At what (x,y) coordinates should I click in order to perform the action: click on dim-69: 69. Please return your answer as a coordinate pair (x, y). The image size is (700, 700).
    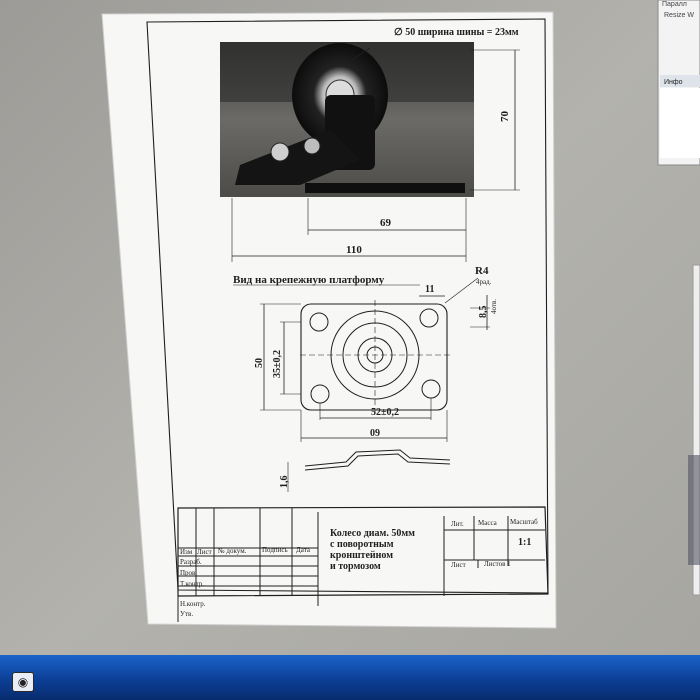
    Looking at the image, I should click on (386, 223).